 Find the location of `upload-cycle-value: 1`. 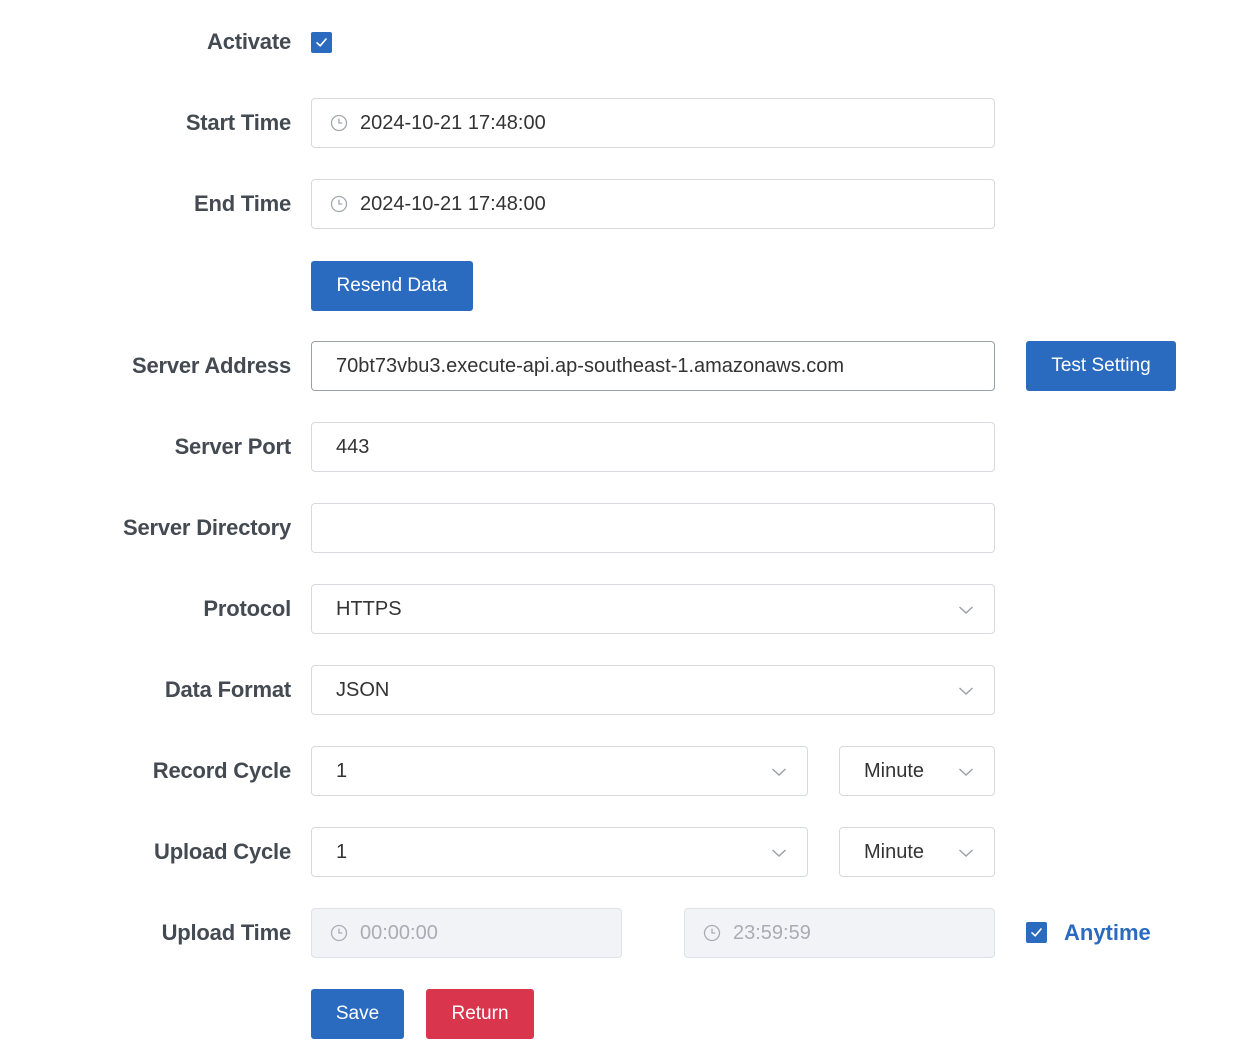

upload-cycle-value: 1 is located at coordinates (342, 851).